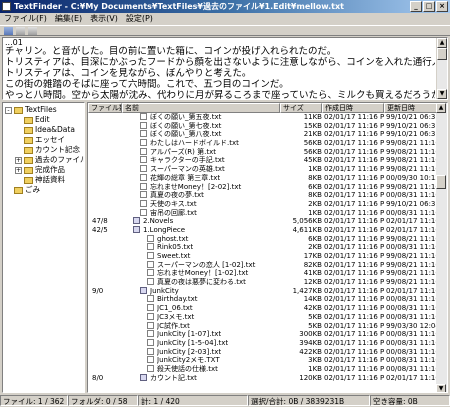  What do you see at coordinates (32, 31) in the screenshot?
I see `settings-icon` at bounding box center [32, 31].